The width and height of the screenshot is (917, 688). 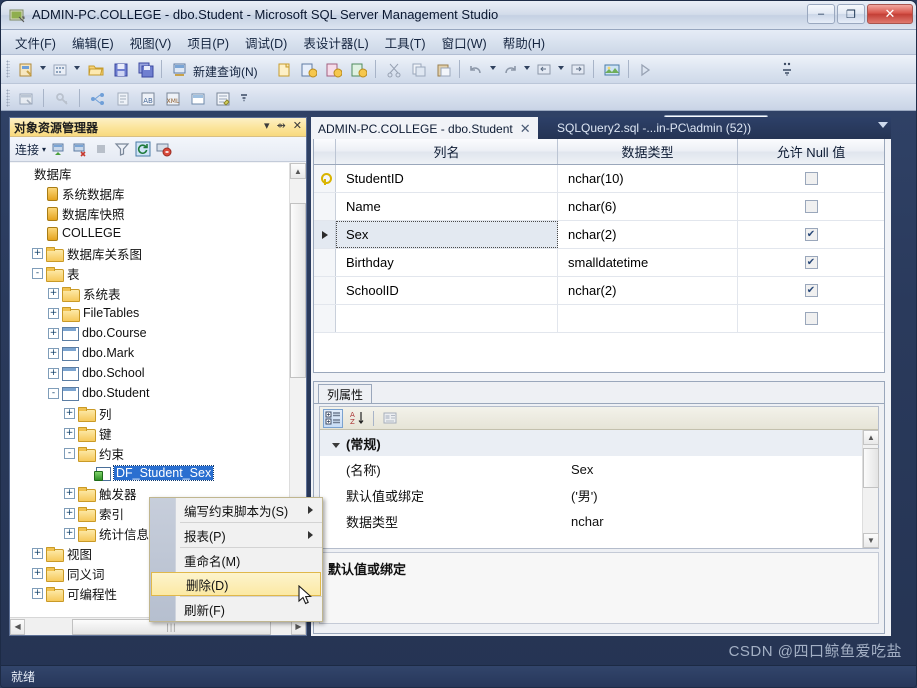 I want to click on allow-nulls-checkbox: ✔, so click(x=811, y=234).